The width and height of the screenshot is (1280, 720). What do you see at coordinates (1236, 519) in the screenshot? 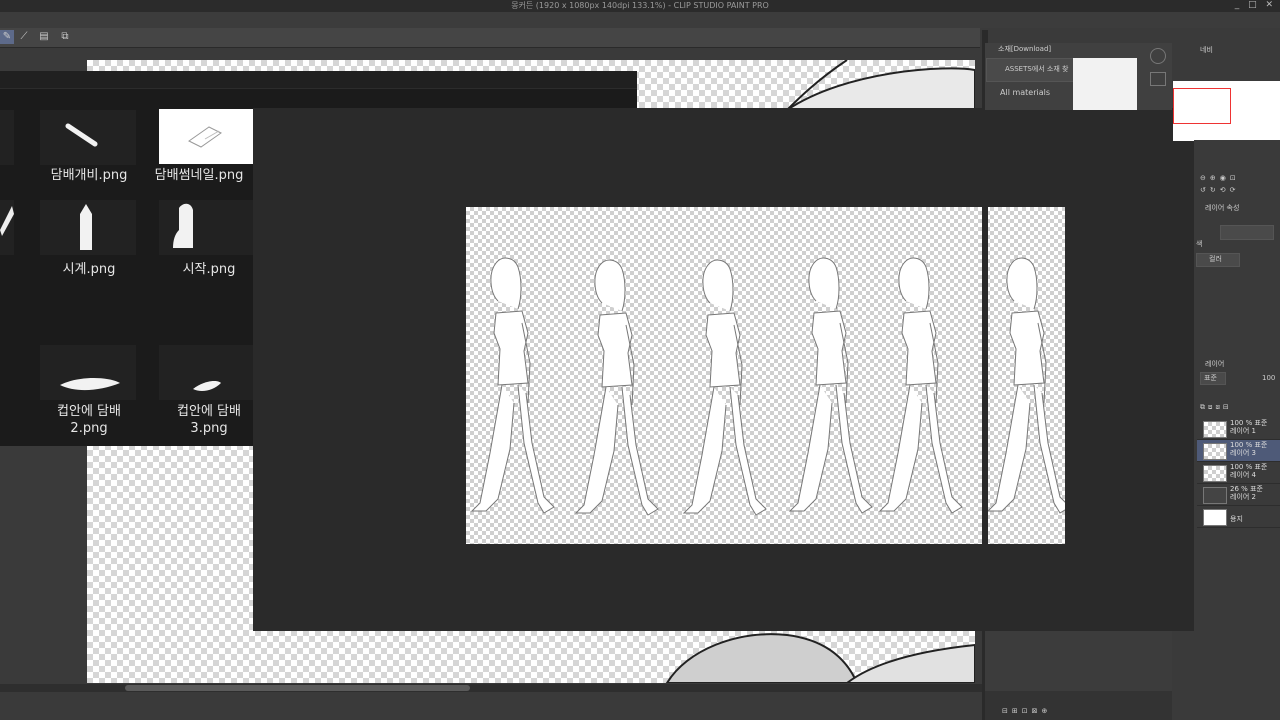
I see `layer-name: 용지` at bounding box center [1236, 519].